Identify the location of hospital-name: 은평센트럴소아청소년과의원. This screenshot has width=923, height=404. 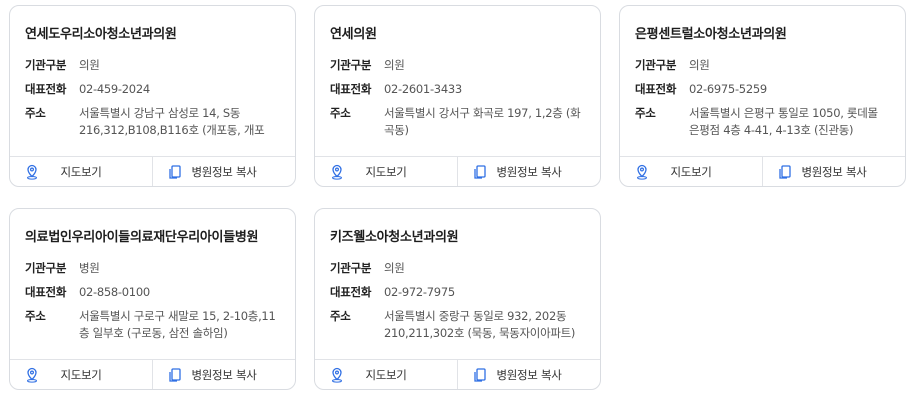
(711, 34).